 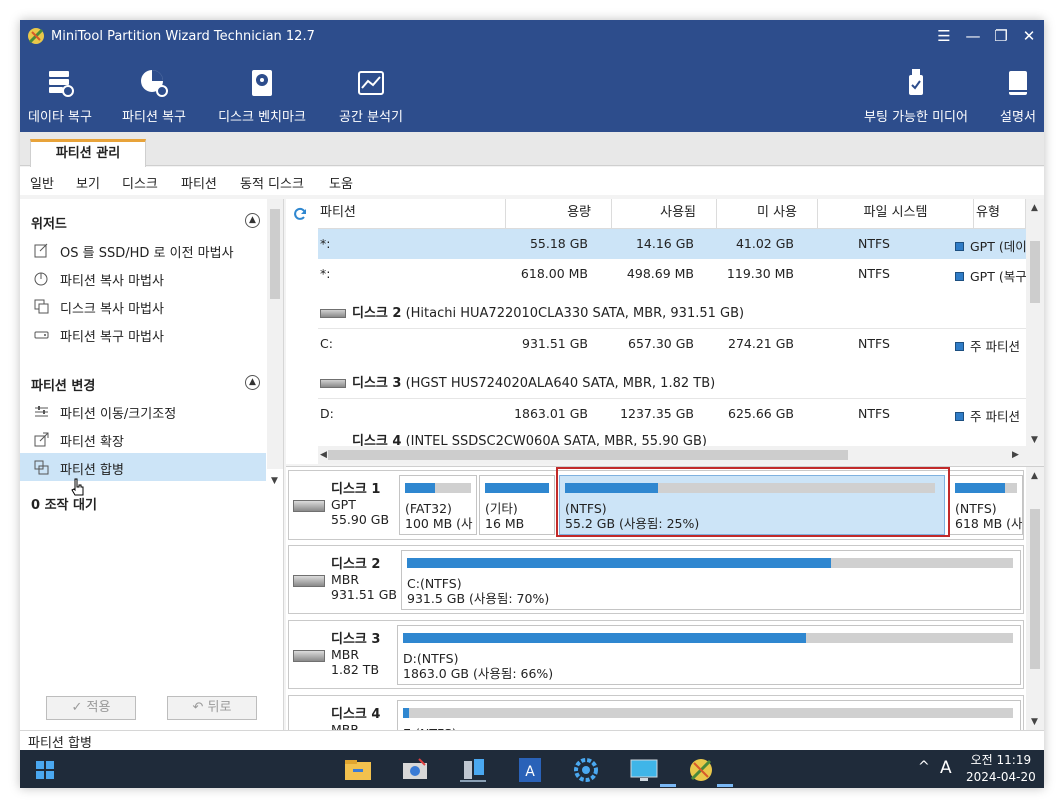 I want to click on app-logo-icon, so click(x=36, y=36).